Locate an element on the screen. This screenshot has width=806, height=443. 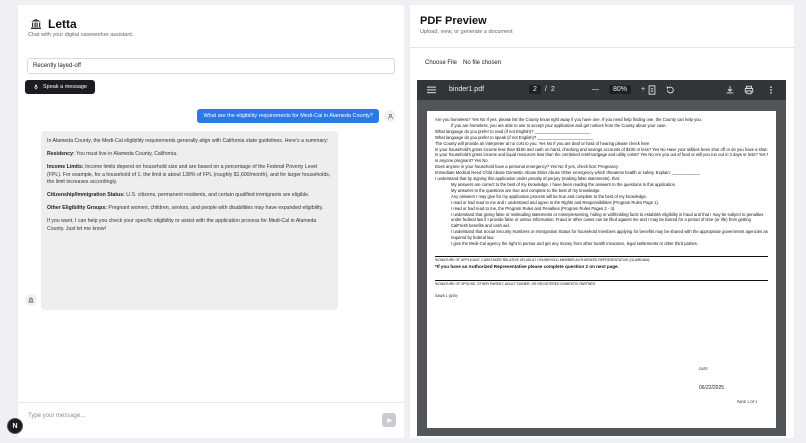
send-icon is located at coordinates (389, 420).